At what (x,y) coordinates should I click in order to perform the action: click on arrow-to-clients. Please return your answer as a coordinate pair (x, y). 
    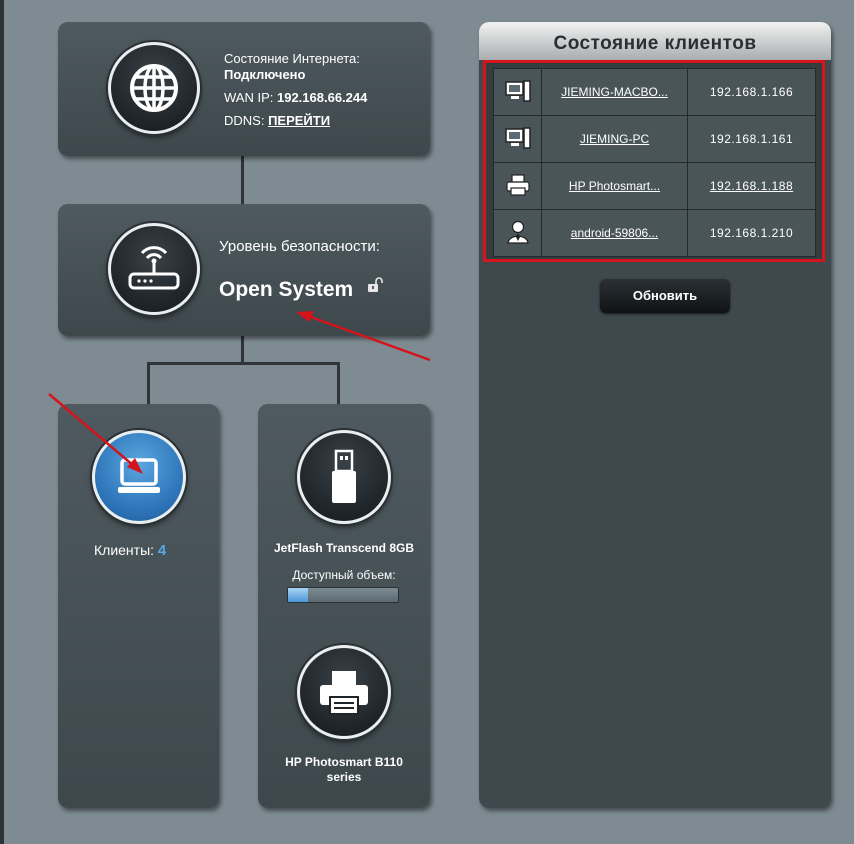
    Looking at the image, I should click on (91, 430).